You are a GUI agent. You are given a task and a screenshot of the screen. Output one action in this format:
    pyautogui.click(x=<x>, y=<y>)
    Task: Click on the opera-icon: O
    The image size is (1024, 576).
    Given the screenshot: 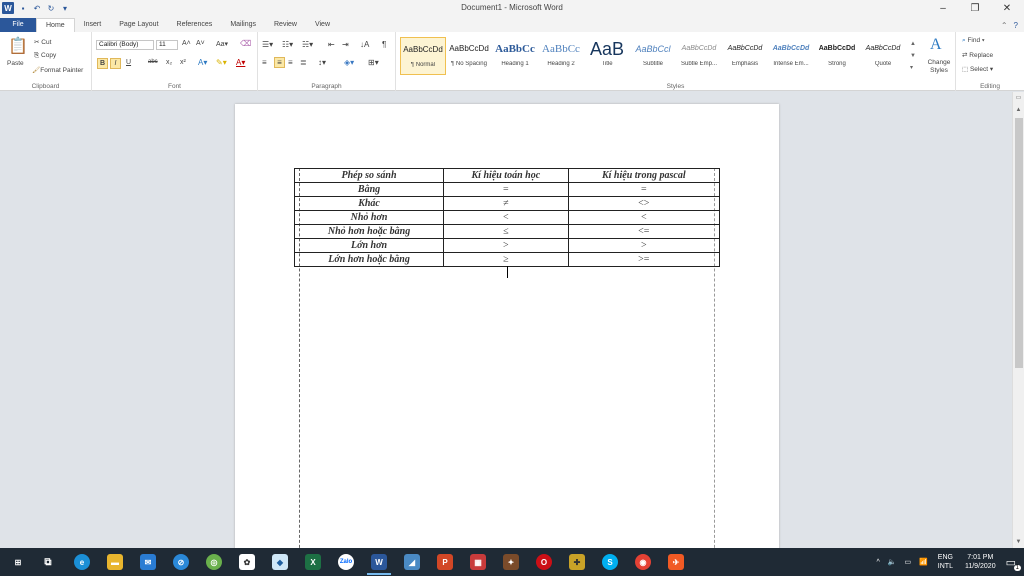 What is the action you would take?
    pyautogui.click(x=544, y=562)
    